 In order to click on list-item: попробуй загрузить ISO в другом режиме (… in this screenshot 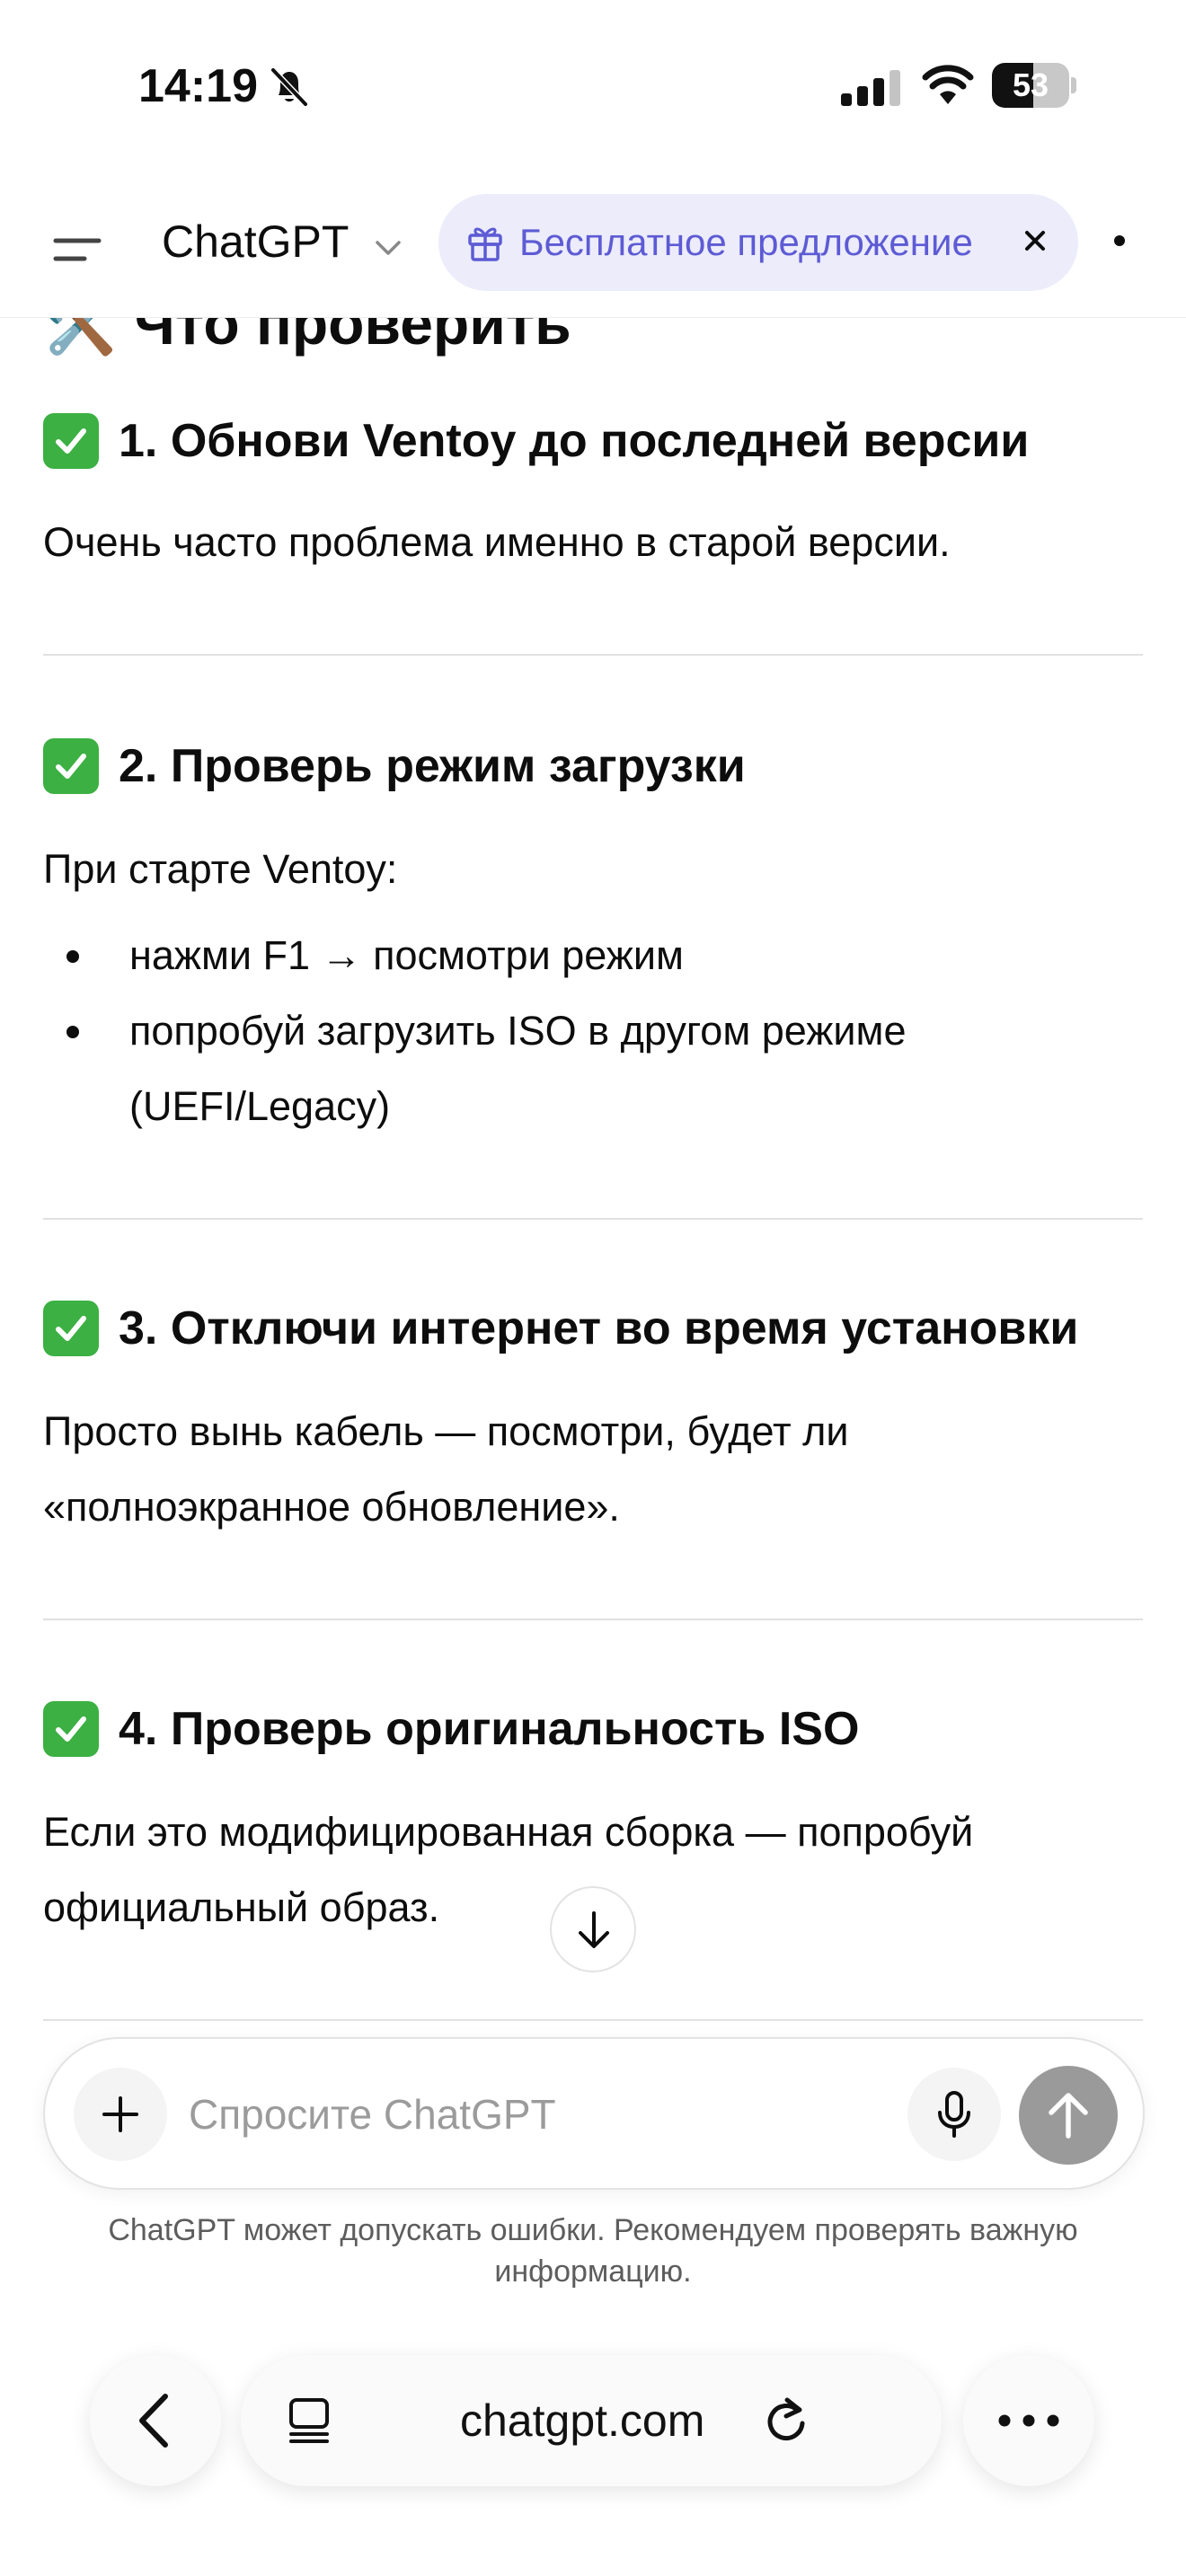, I will do `click(586, 1068)`.